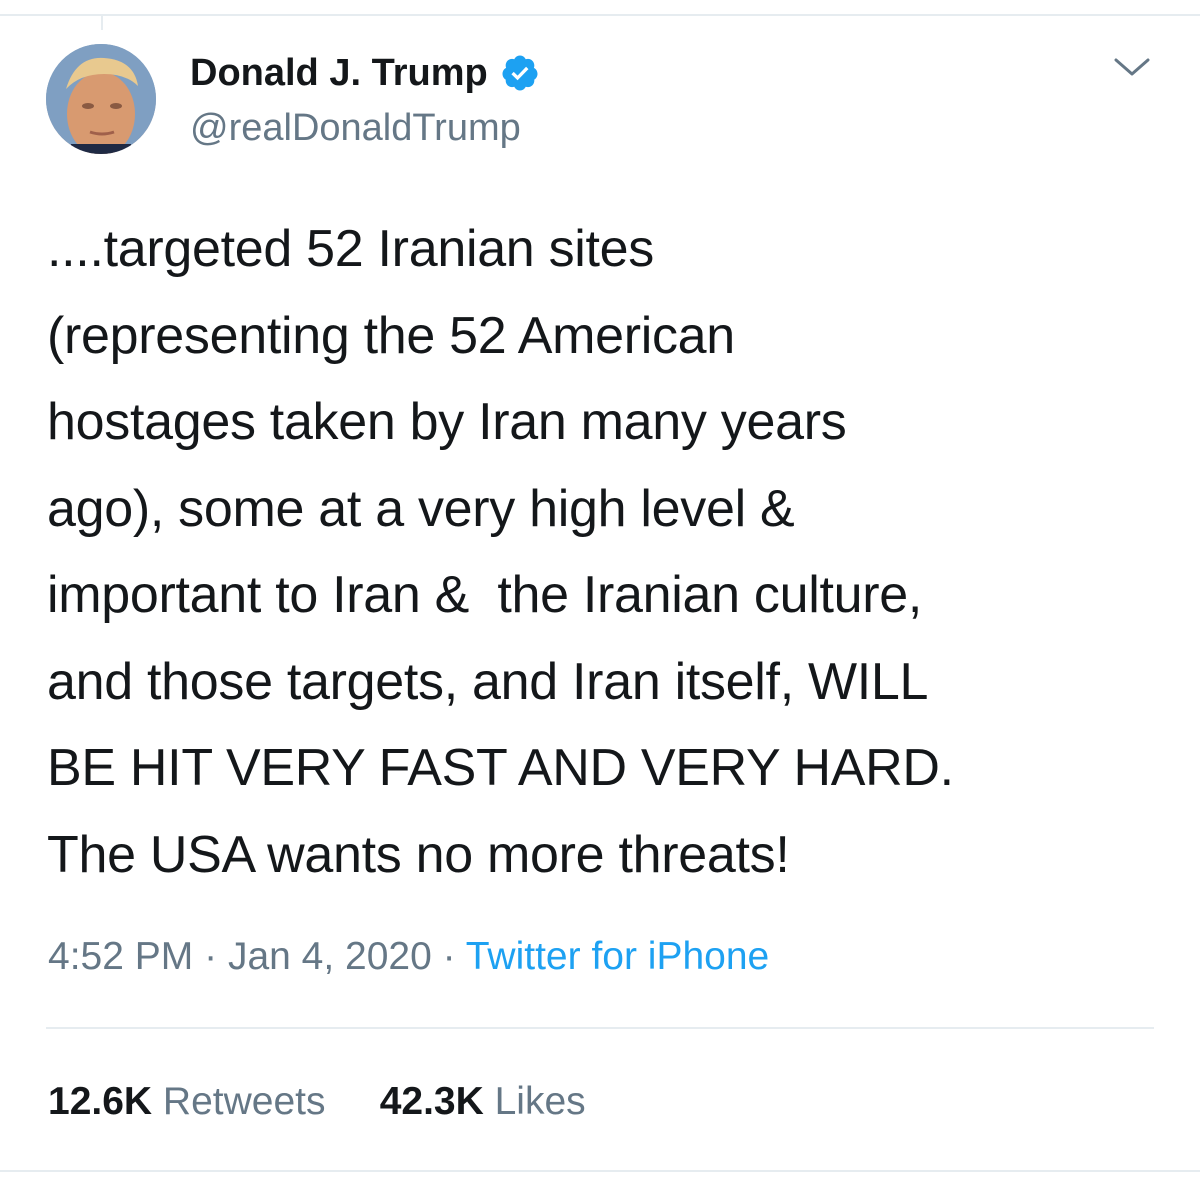 The image size is (1200, 1198). What do you see at coordinates (540, 1101) in the screenshot?
I see `likes-label: Likes` at bounding box center [540, 1101].